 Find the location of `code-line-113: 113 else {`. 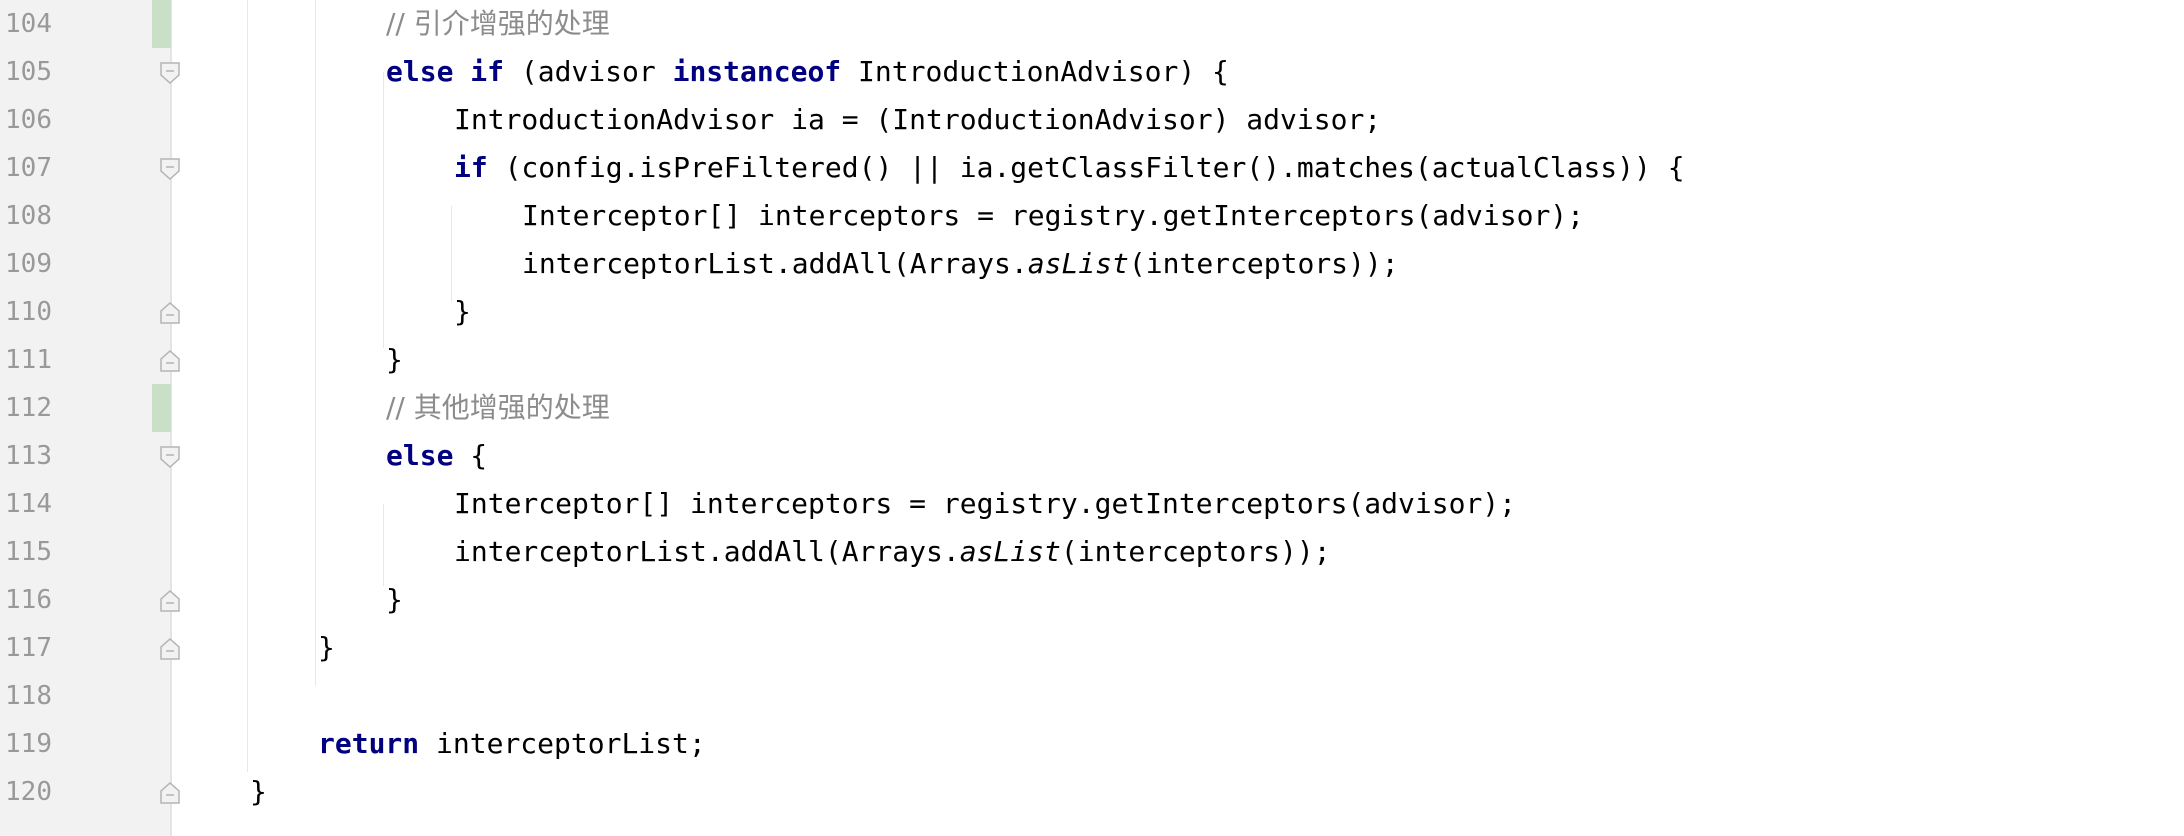

code-line-113: 113 else { is located at coordinates (1092, 456).